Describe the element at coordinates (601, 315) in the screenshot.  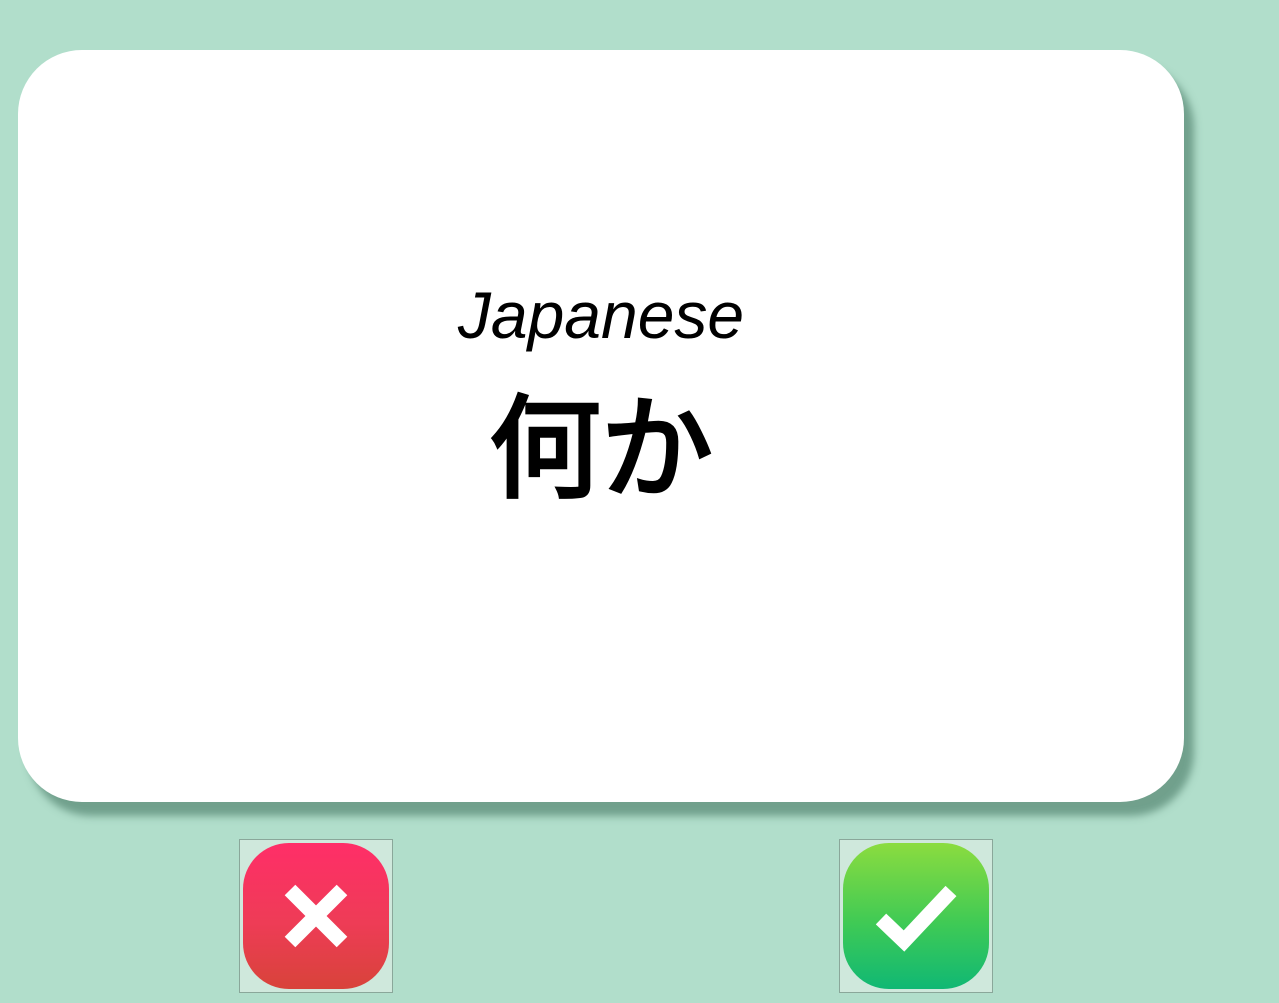
I see `language-label: Japanese` at that location.